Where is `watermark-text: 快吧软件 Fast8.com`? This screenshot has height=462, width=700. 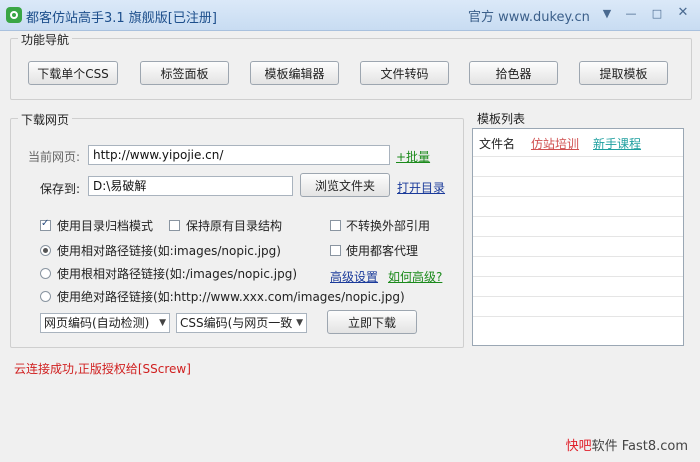
watermark-text: 快吧软件 Fast8.com is located at coordinates (627, 444).